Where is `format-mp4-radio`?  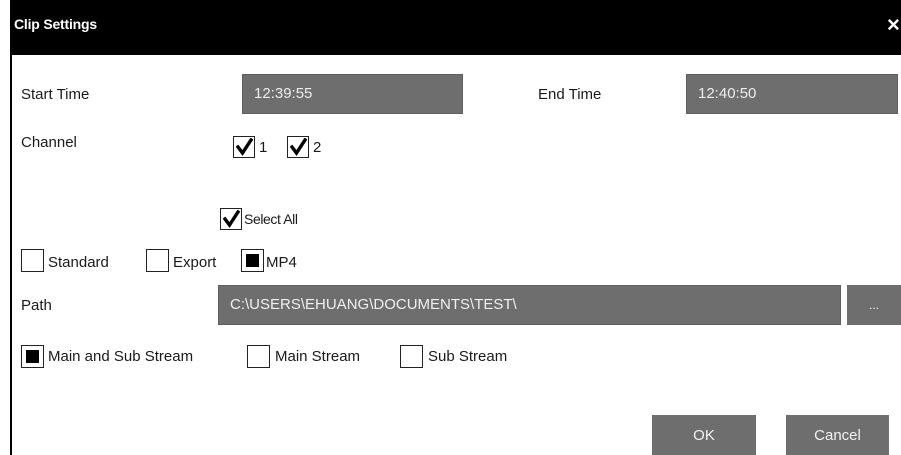 format-mp4-radio is located at coordinates (252, 260).